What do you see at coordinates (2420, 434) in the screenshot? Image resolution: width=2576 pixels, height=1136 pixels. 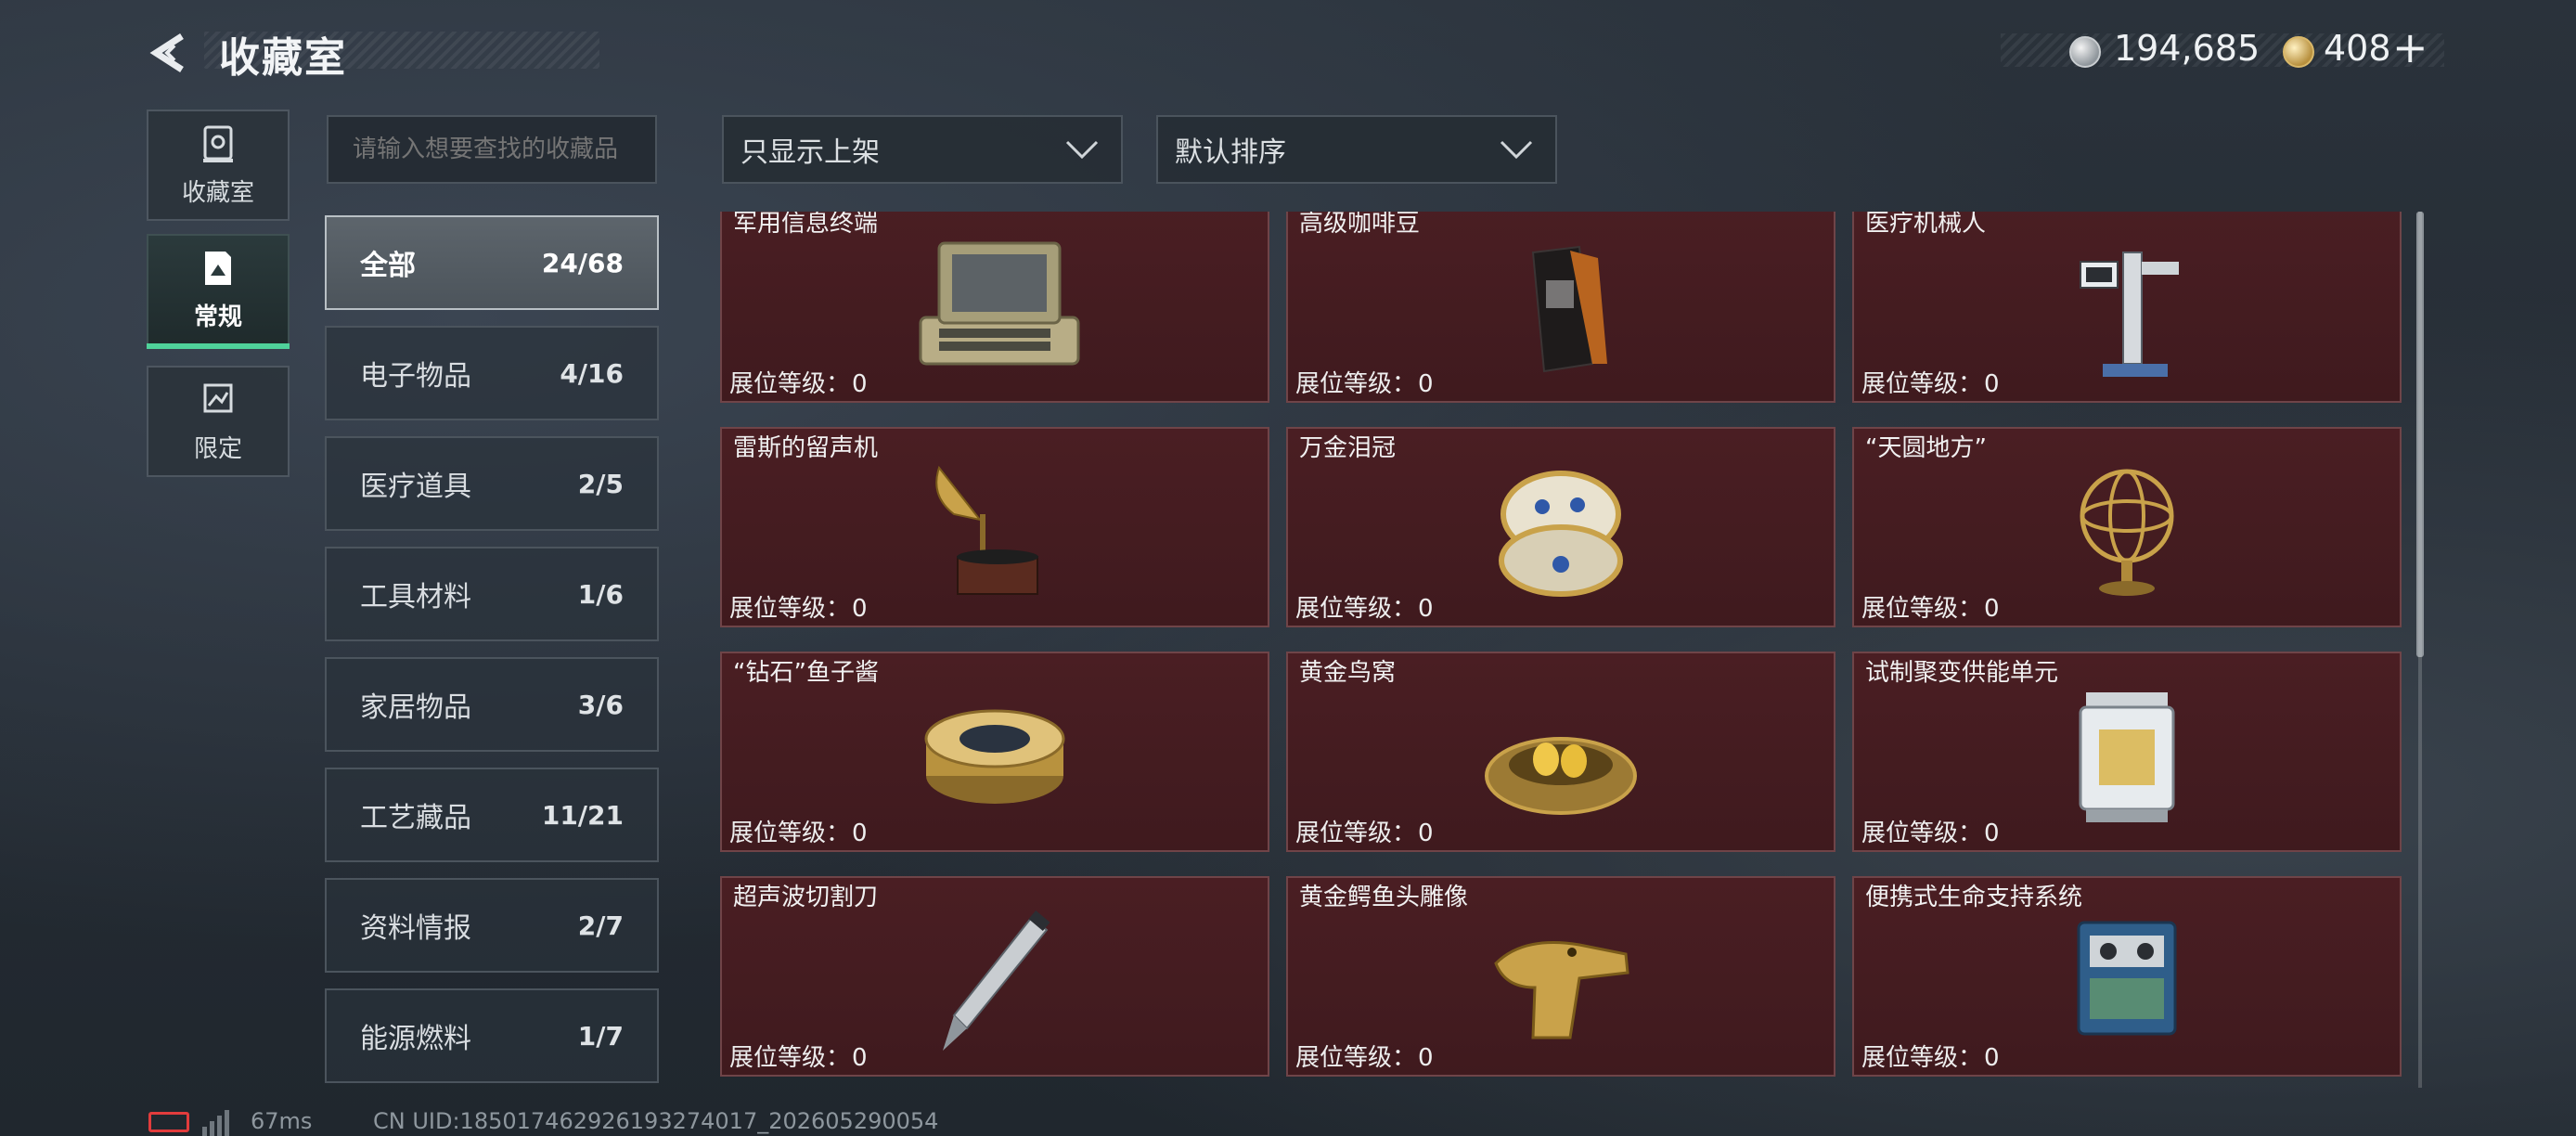 I see `grid-scrollbar` at bounding box center [2420, 434].